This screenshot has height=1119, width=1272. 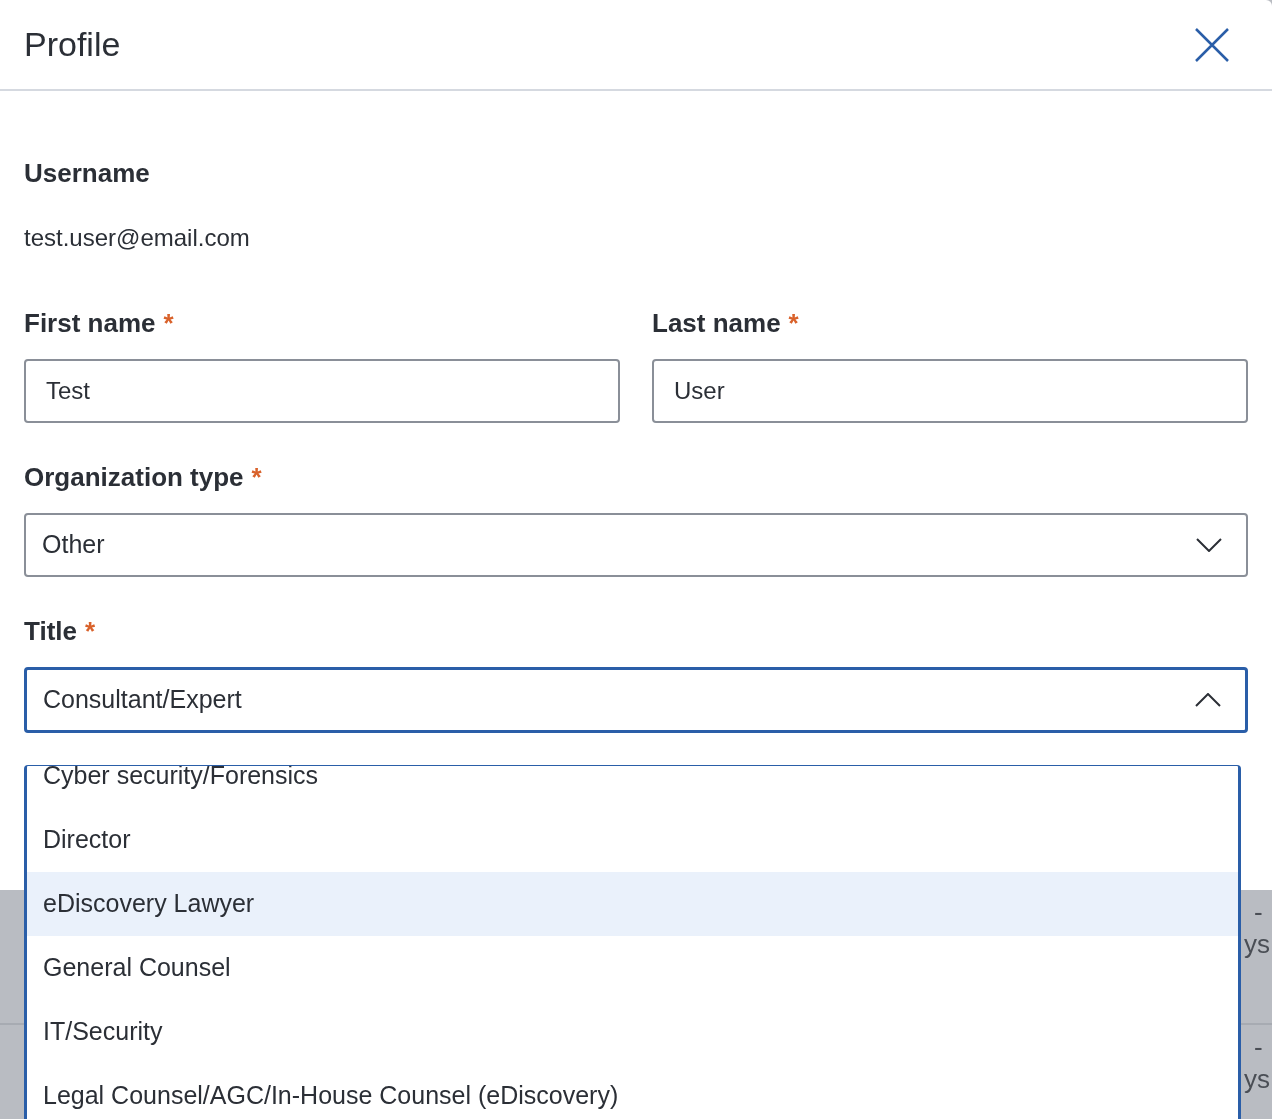 I want to click on username-value: test.user@email.com, so click(x=137, y=238).